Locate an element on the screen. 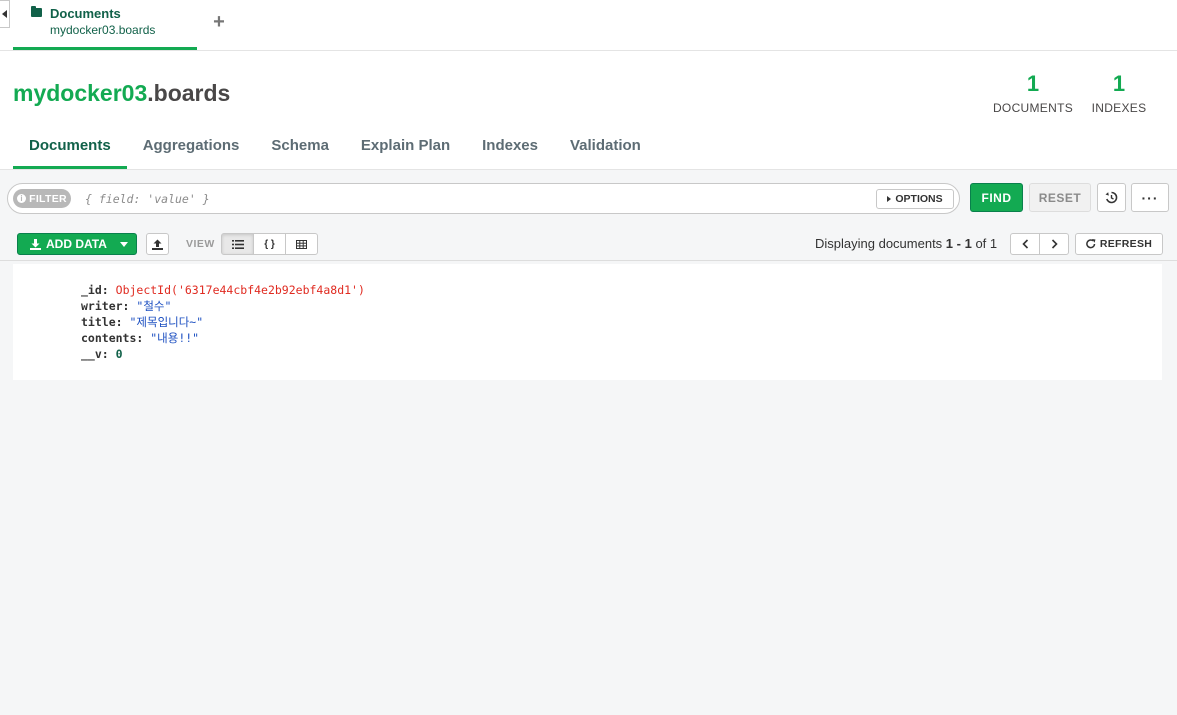 This screenshot has width=1177, height=715. caret-down-icon is located at coordinates (123, 244).